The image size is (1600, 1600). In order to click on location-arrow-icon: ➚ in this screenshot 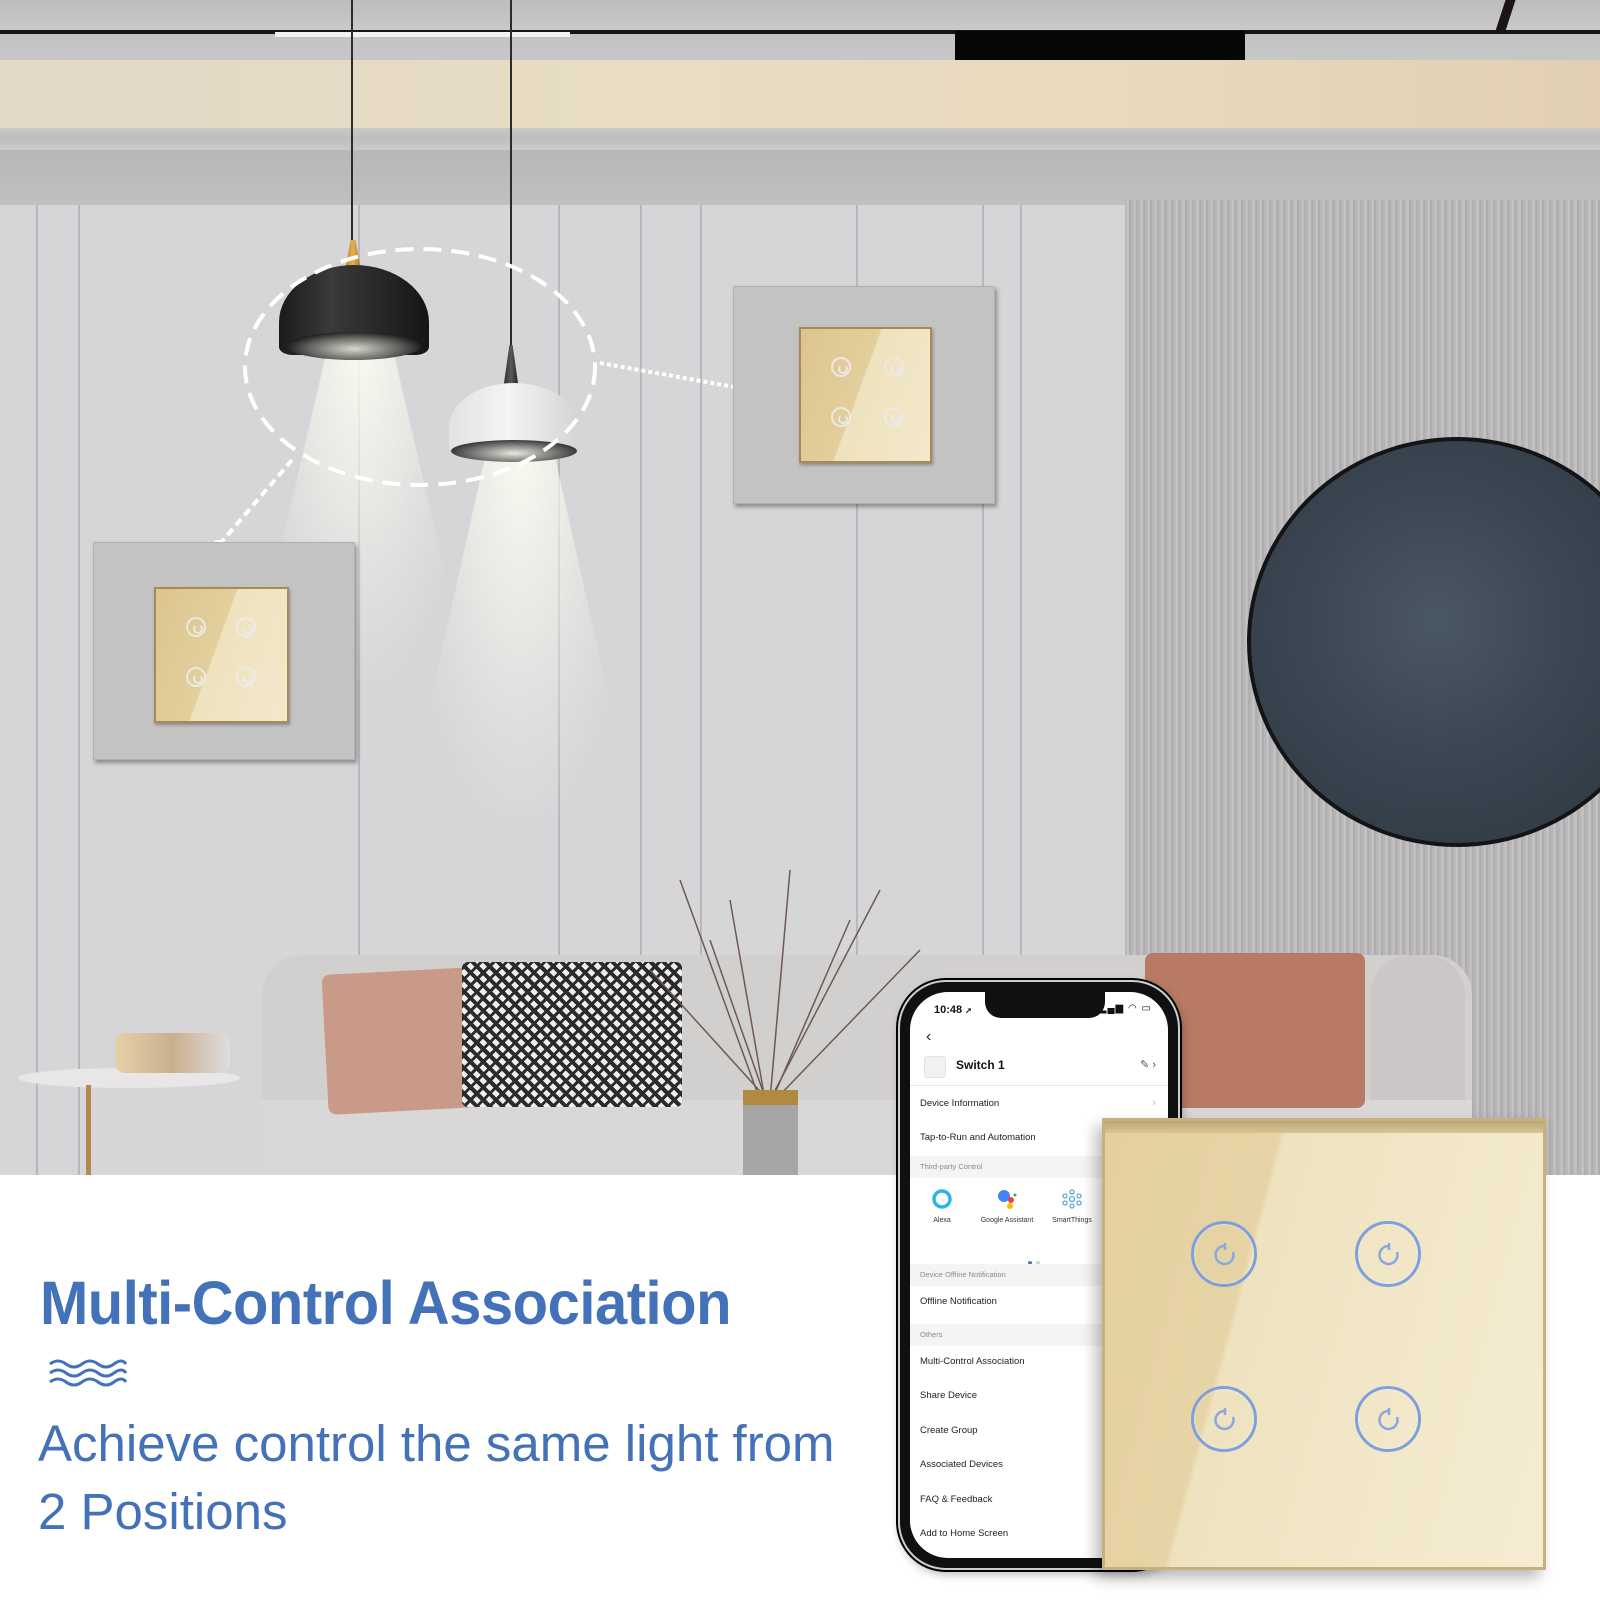, I will do `click(968, 1010)`.